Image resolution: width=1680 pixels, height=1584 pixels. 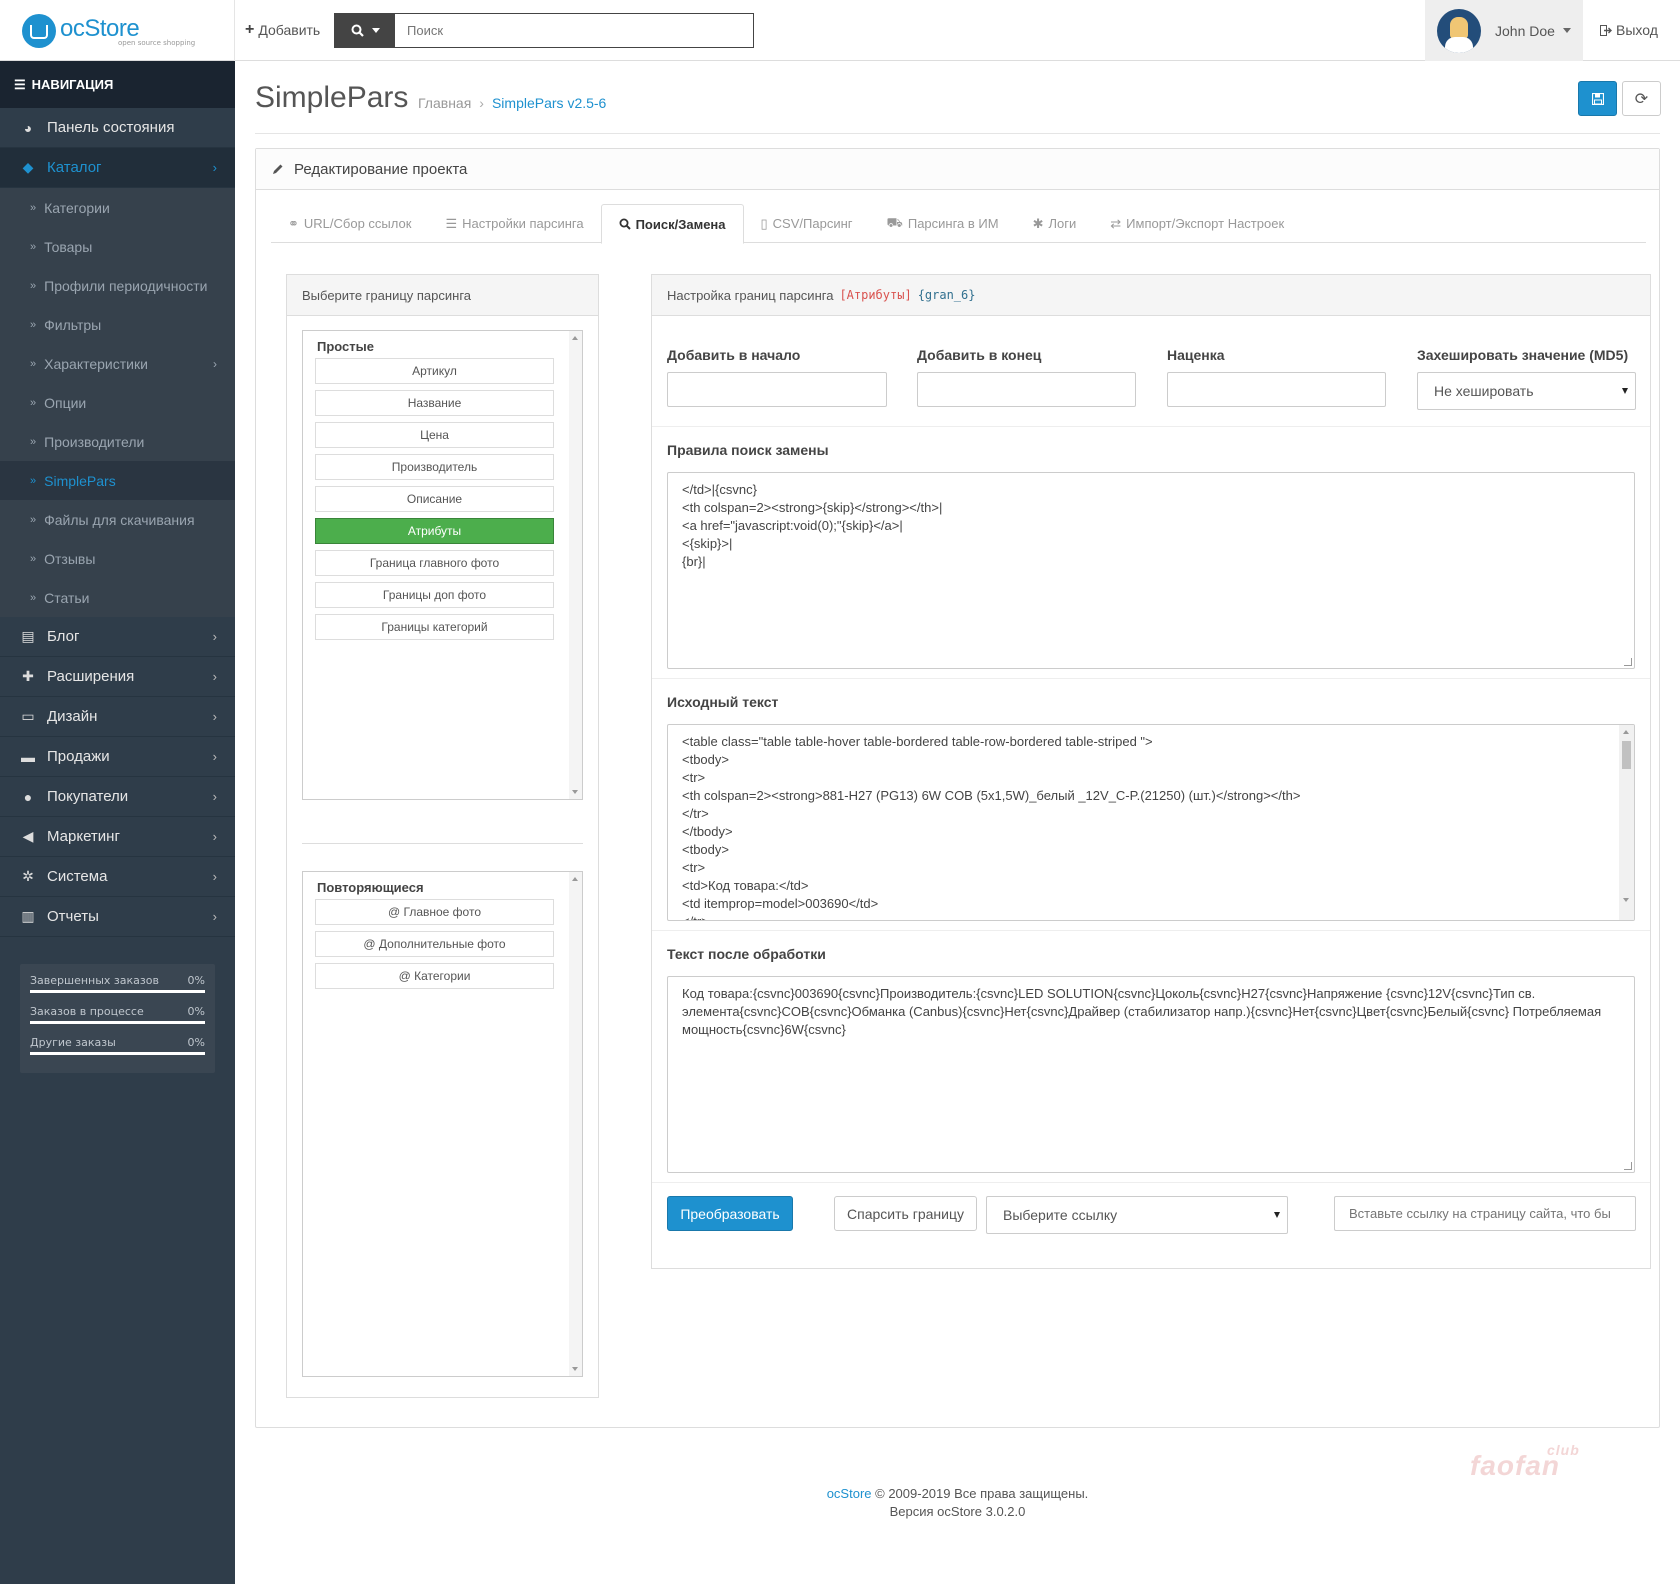 I want to click on sidebar-item-blog: ▤ Блог ›, so click(x=117, y=637).